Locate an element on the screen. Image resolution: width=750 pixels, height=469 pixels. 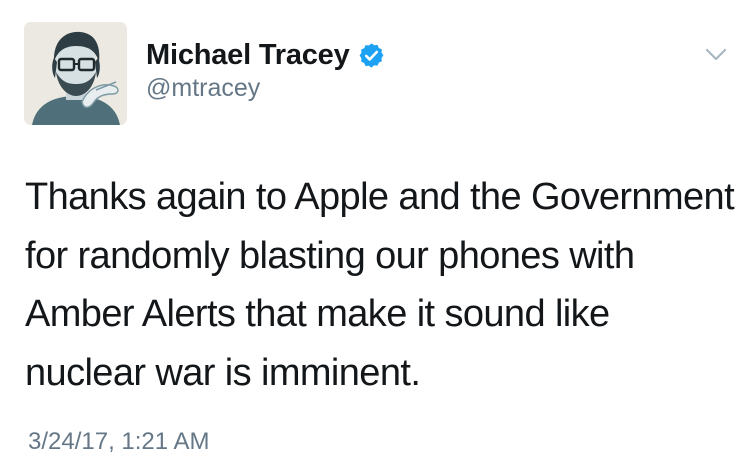
chevron-down-icon is located at coordinates (716, 55).